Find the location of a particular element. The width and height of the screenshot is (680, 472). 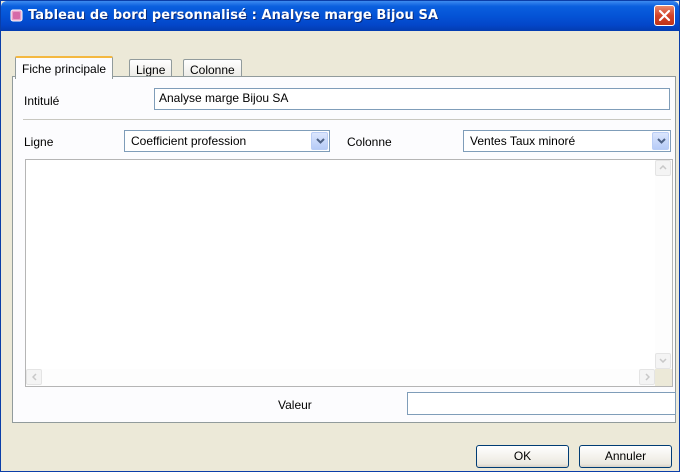

colonne-select-value: Ventes Taux minoré is located at coordinates (523, 141).